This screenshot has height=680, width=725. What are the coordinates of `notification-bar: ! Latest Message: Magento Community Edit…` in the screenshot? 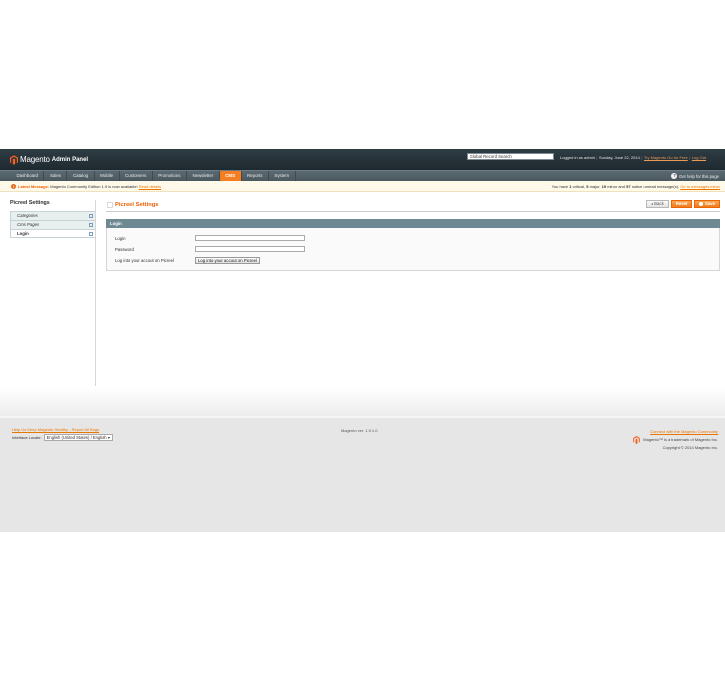 It's located at (362, 186).